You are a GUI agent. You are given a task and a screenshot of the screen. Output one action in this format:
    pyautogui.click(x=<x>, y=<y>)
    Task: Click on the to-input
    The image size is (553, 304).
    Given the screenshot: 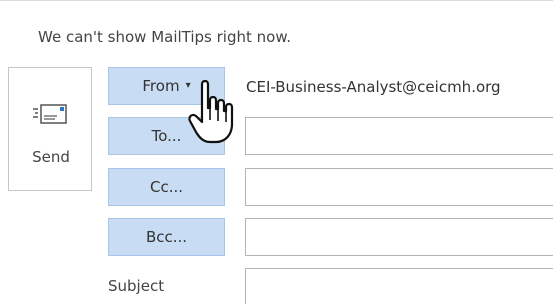 What is the action you would take?
    pyautogui.click(x=399, y=136)
    